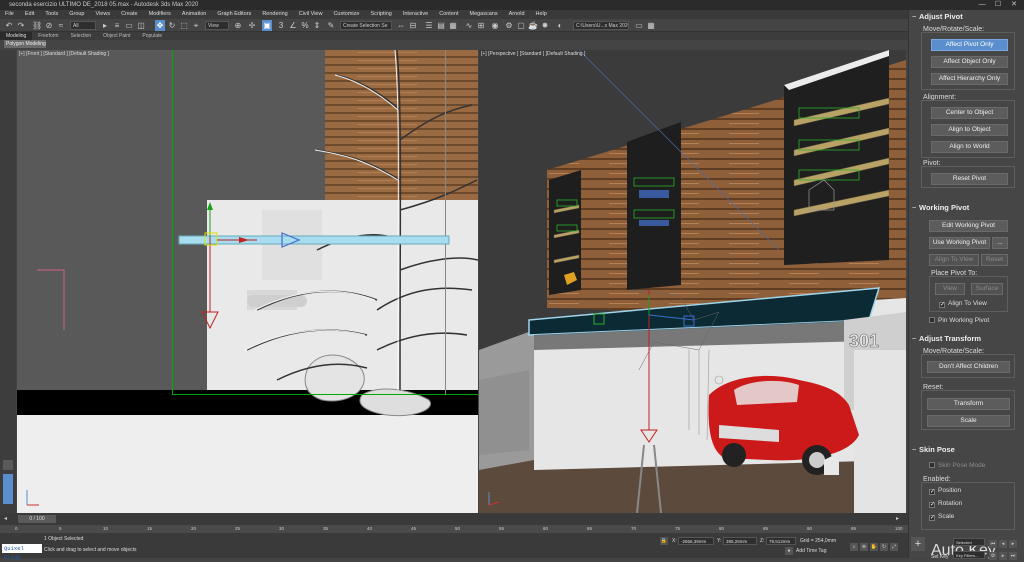  Describe the element at coordinates (811, 551) in the screenshot. I see `add-time-tag: Add Time Tag` at that location.